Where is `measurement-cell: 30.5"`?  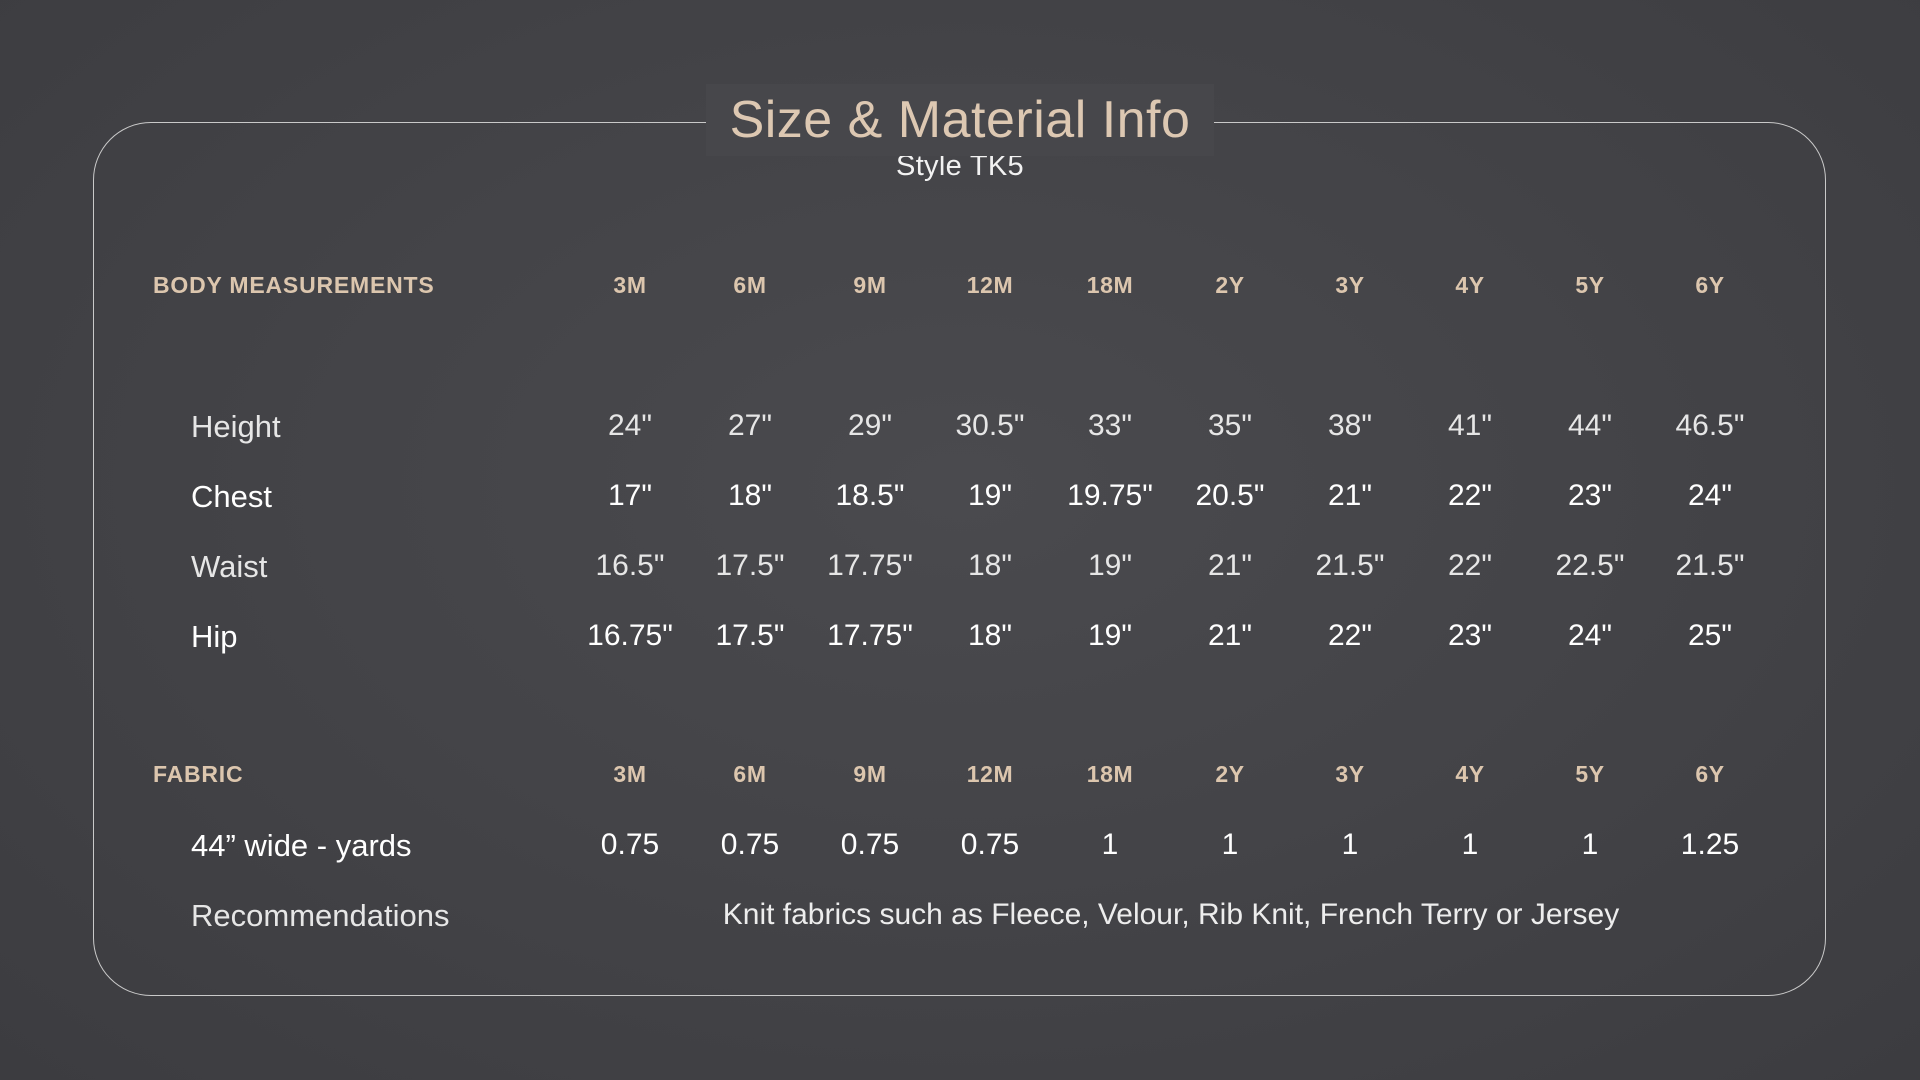
measurement-cell: 30.5" is located at coordinates (990, 425).